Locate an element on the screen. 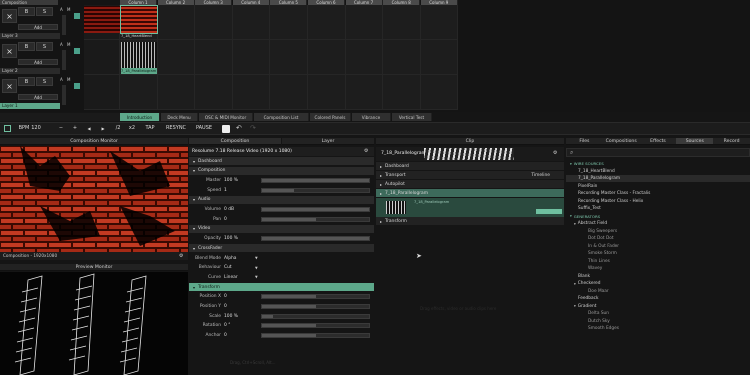  tree-item: 7_18_HeartBlend is located at coordinates (658, 171).